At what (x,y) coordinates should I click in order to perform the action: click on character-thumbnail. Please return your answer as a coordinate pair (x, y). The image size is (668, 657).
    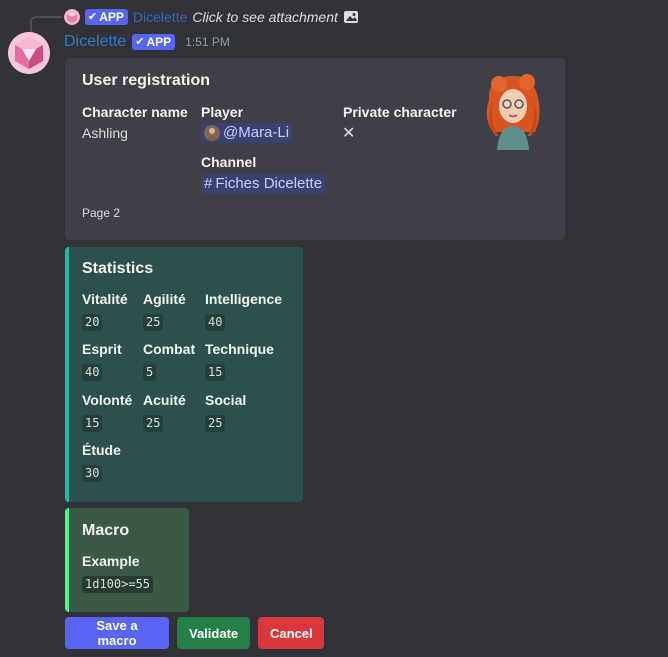
    Looking at the image, I should click on (514, 110).